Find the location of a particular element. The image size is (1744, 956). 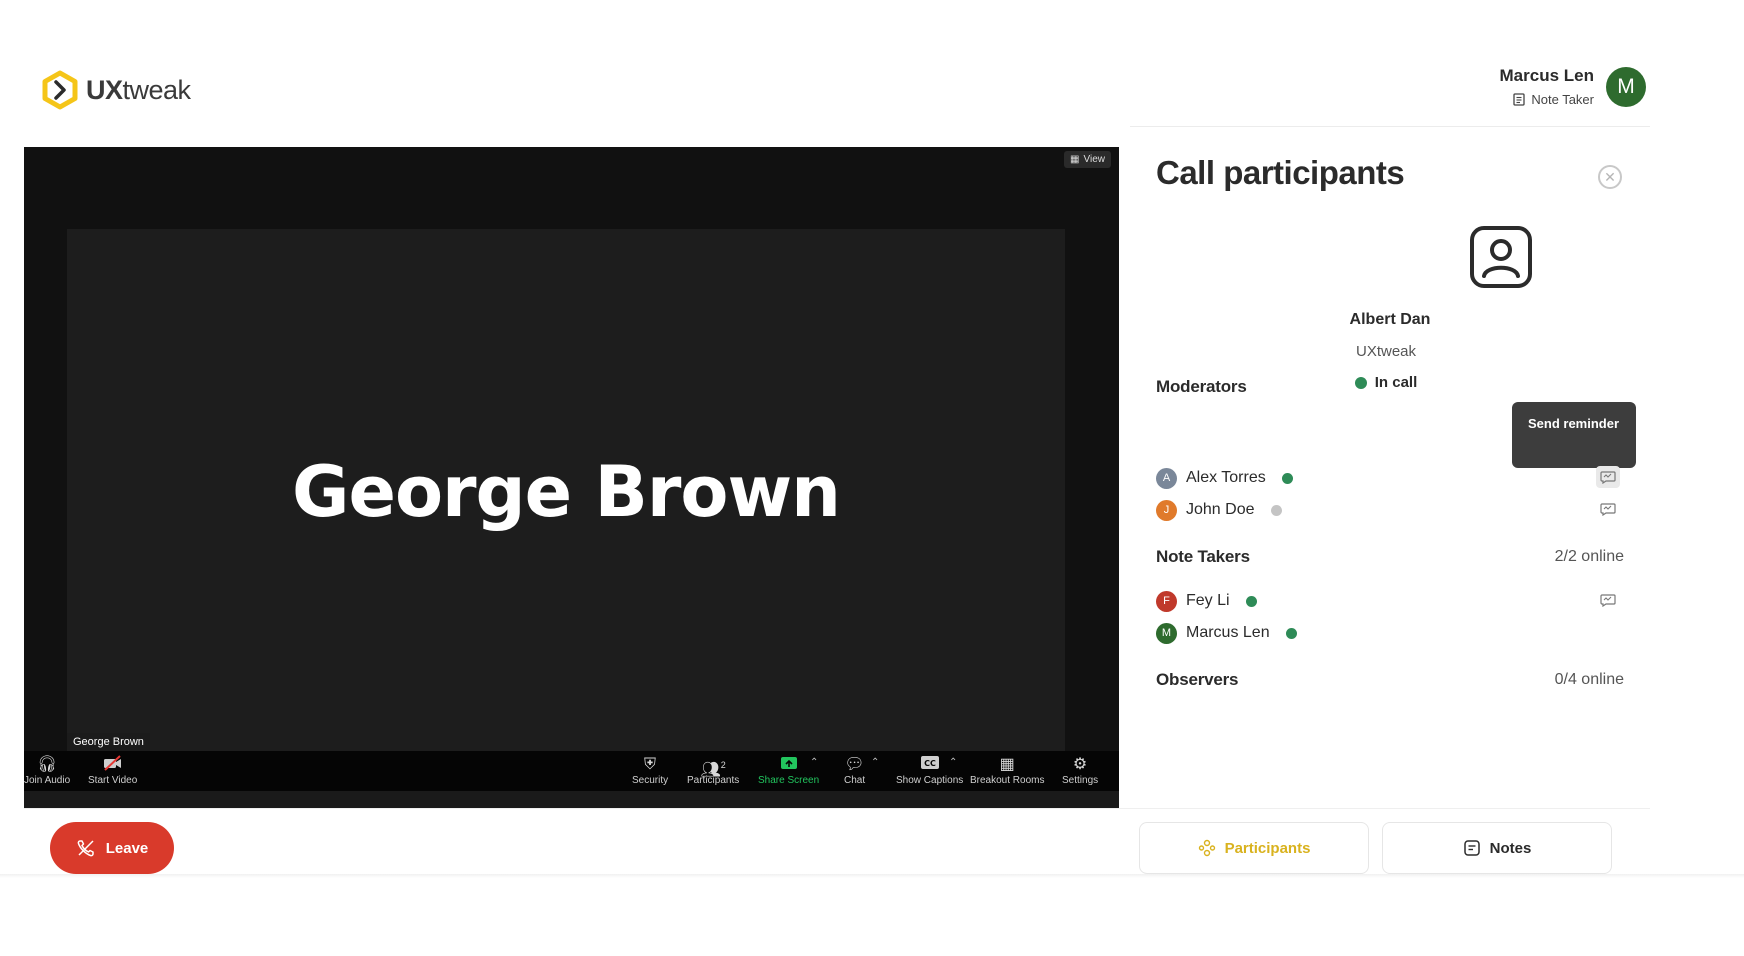

chat-button: 💬︎ Chat is located at coordinates (854, 770).